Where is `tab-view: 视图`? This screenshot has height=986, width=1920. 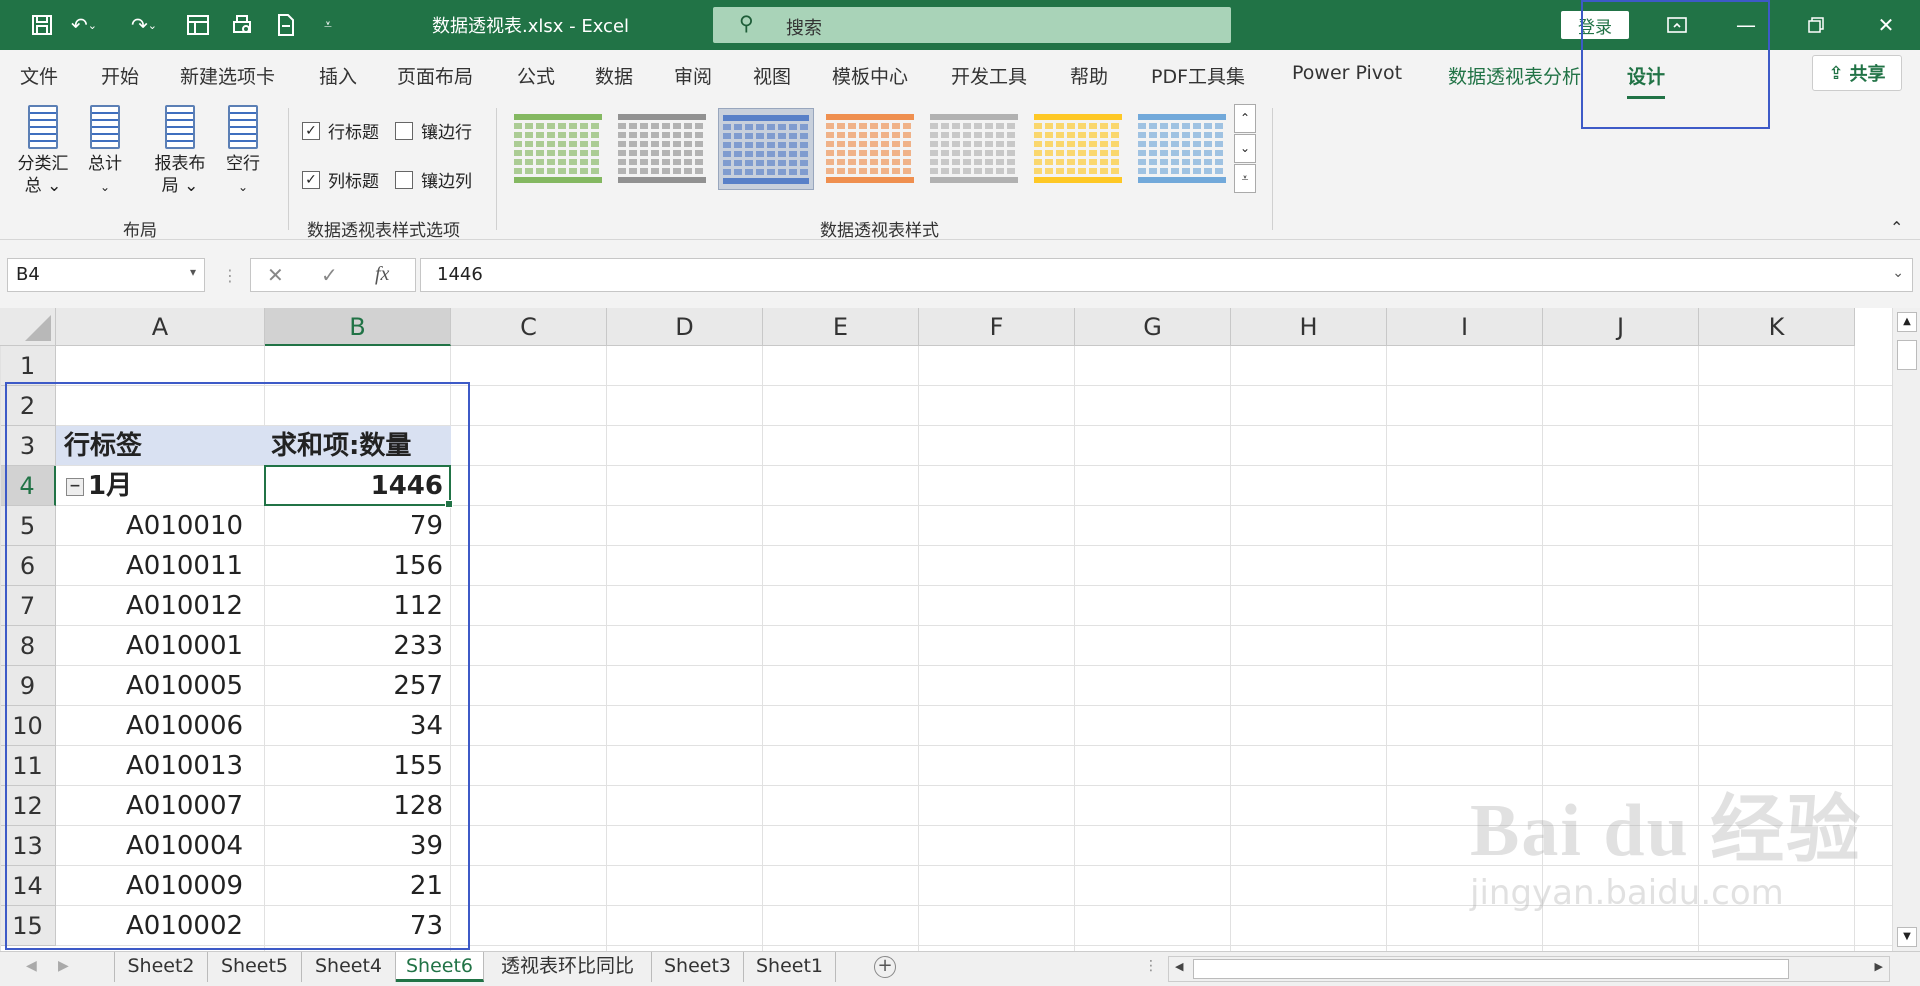 tab-view: 视图 is located at coordinates (772, 75).